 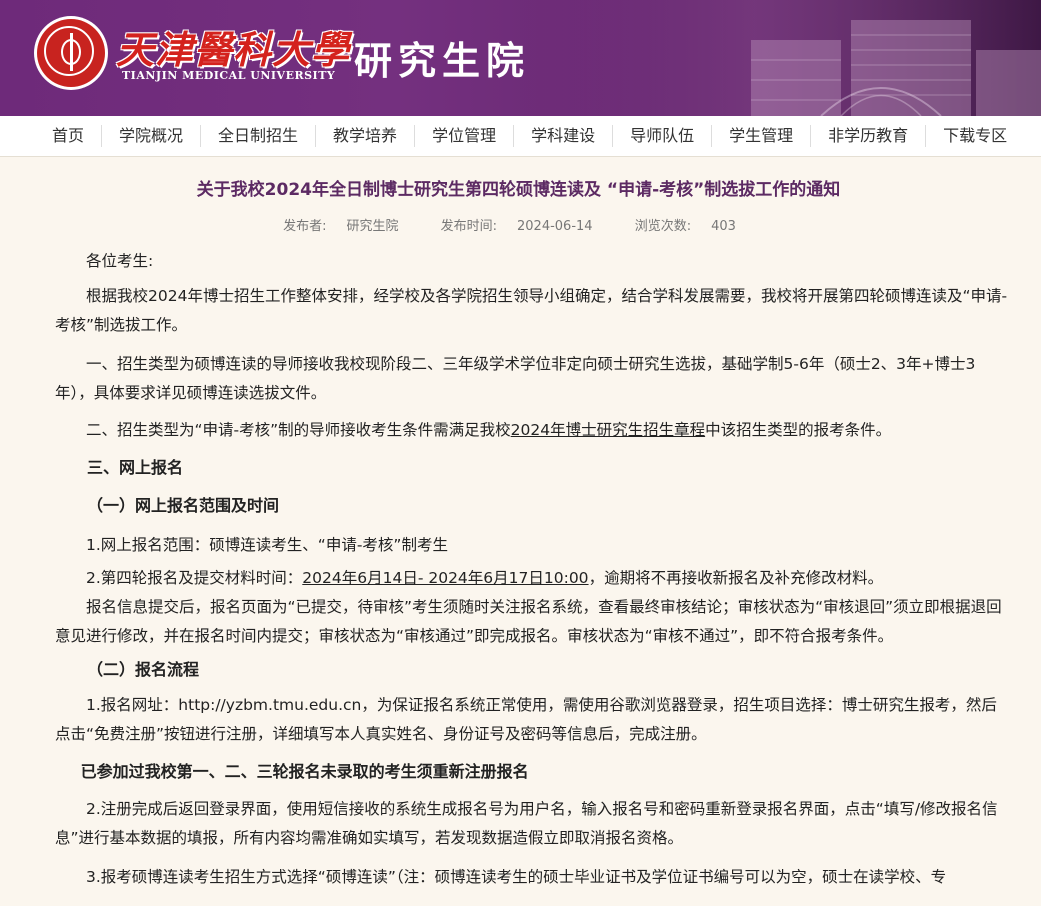 I want to click on nav-teaching: 教学培养, so click(x=365, y=136).